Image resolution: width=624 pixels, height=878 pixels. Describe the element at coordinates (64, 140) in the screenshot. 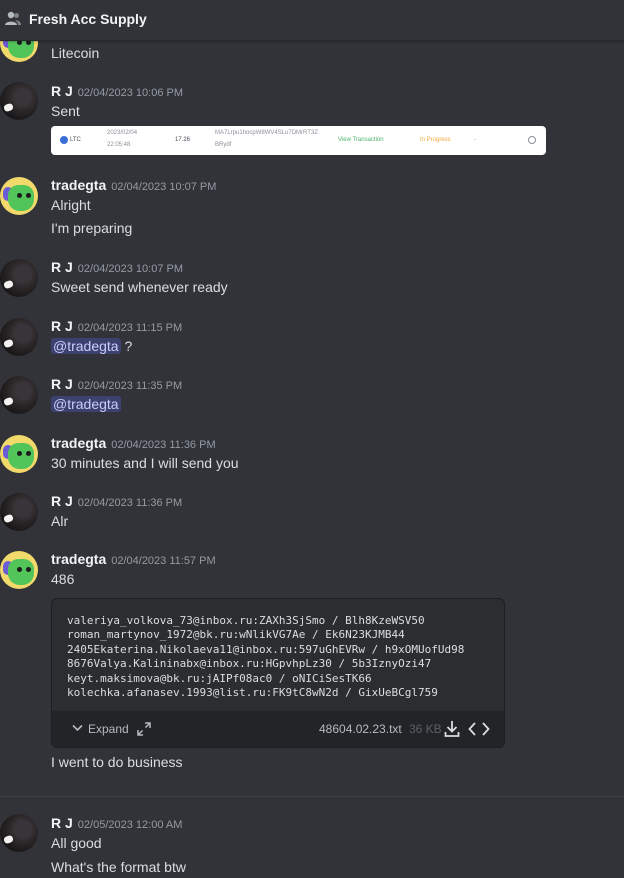

I see `litecoin-icon` at that location.